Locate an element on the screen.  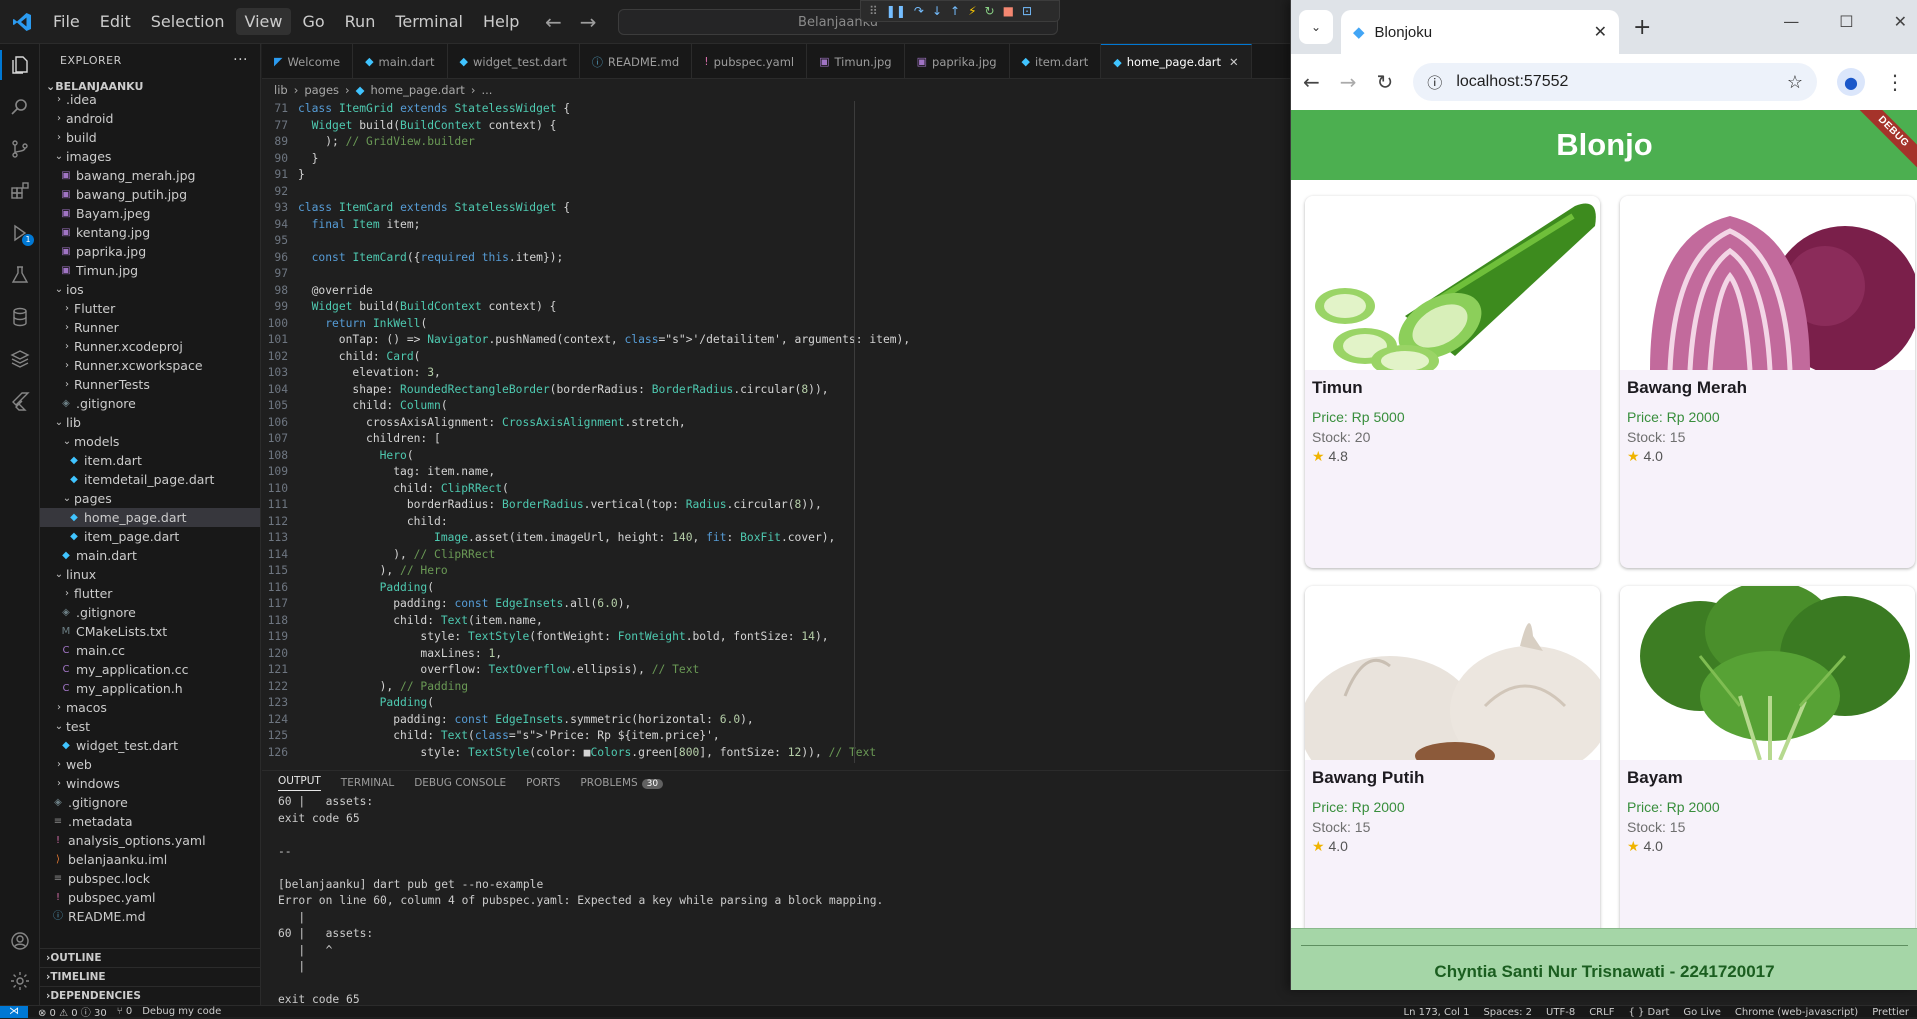
tree-item: ⌄ test is located at coordinates (150, 726).